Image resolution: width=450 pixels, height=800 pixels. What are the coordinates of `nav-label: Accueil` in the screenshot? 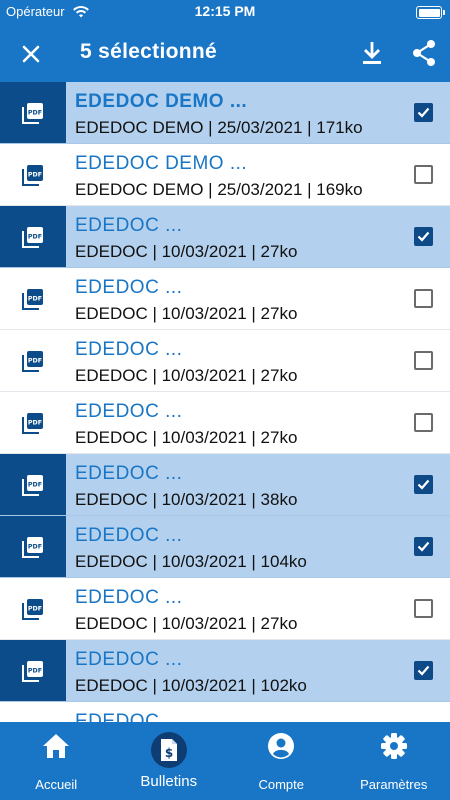 It's located at (56, 784).